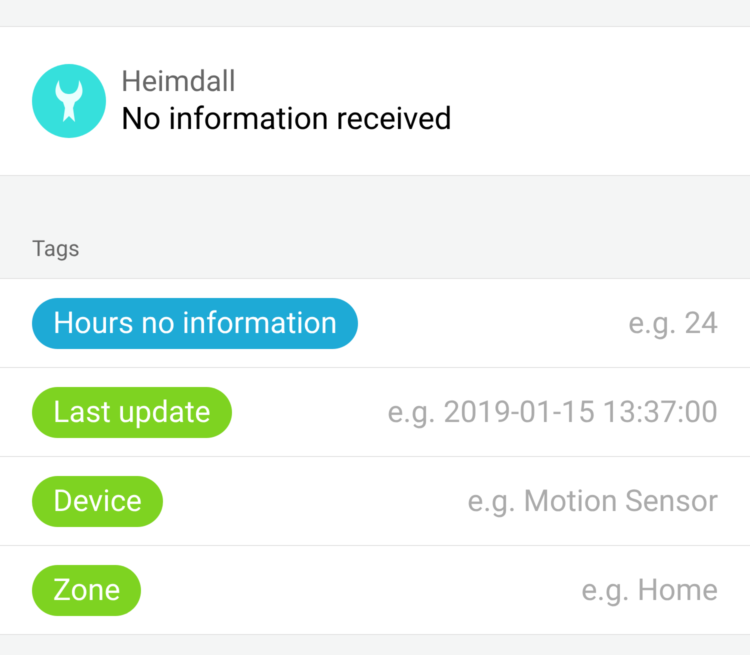 Image resolution: width=750 pixels, height=655 pixels. Describe the element at coordinates (483, 412) in the screenshot. I see `tag-value-field: e.g. 2019-01-15 13:37:00` at that location.